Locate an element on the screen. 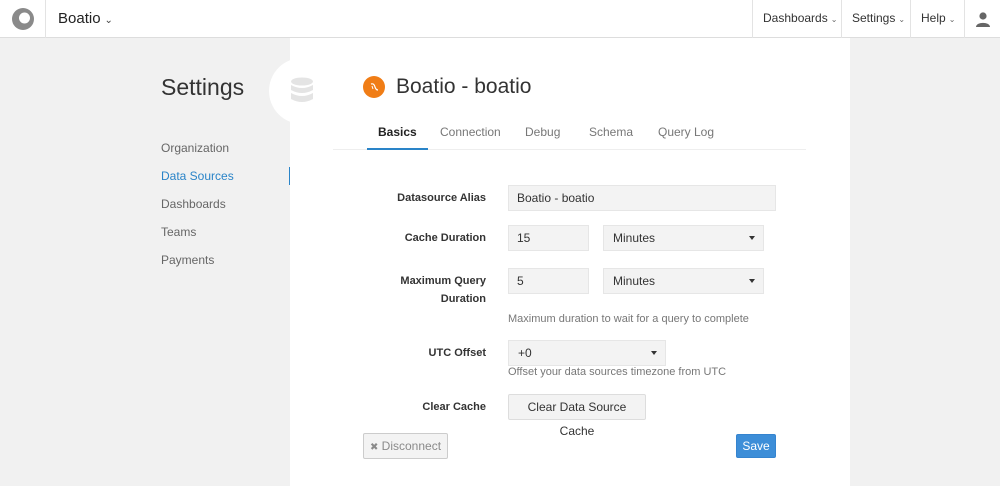 This screenshot has width=1000, height=486. datasource-type-icon is located at coordinates (374, 87).